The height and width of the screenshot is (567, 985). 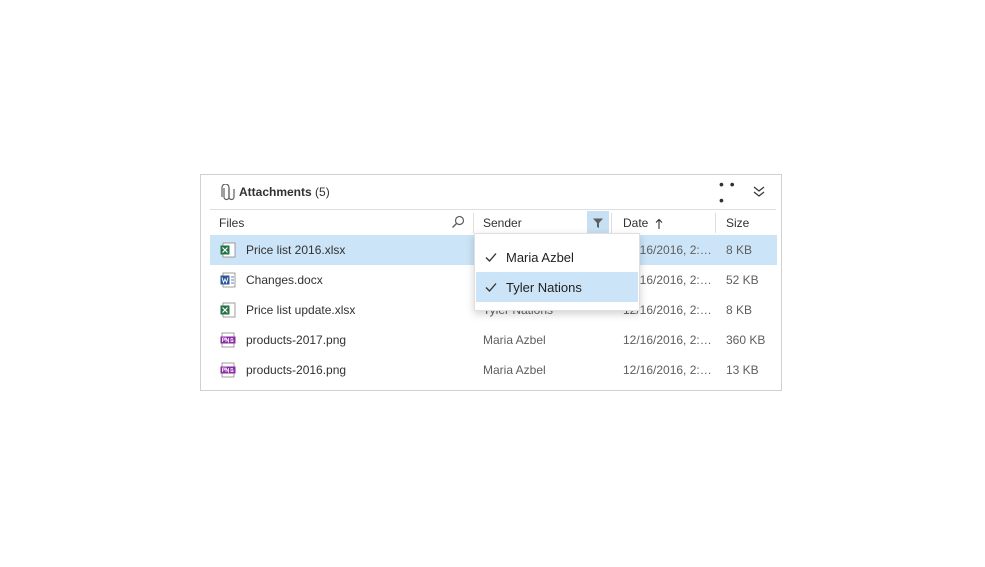 What do you see at coordinates (636, 223) in the screenshot?
I see `column-header-date-label: Date` at bounding box center [636, 223].